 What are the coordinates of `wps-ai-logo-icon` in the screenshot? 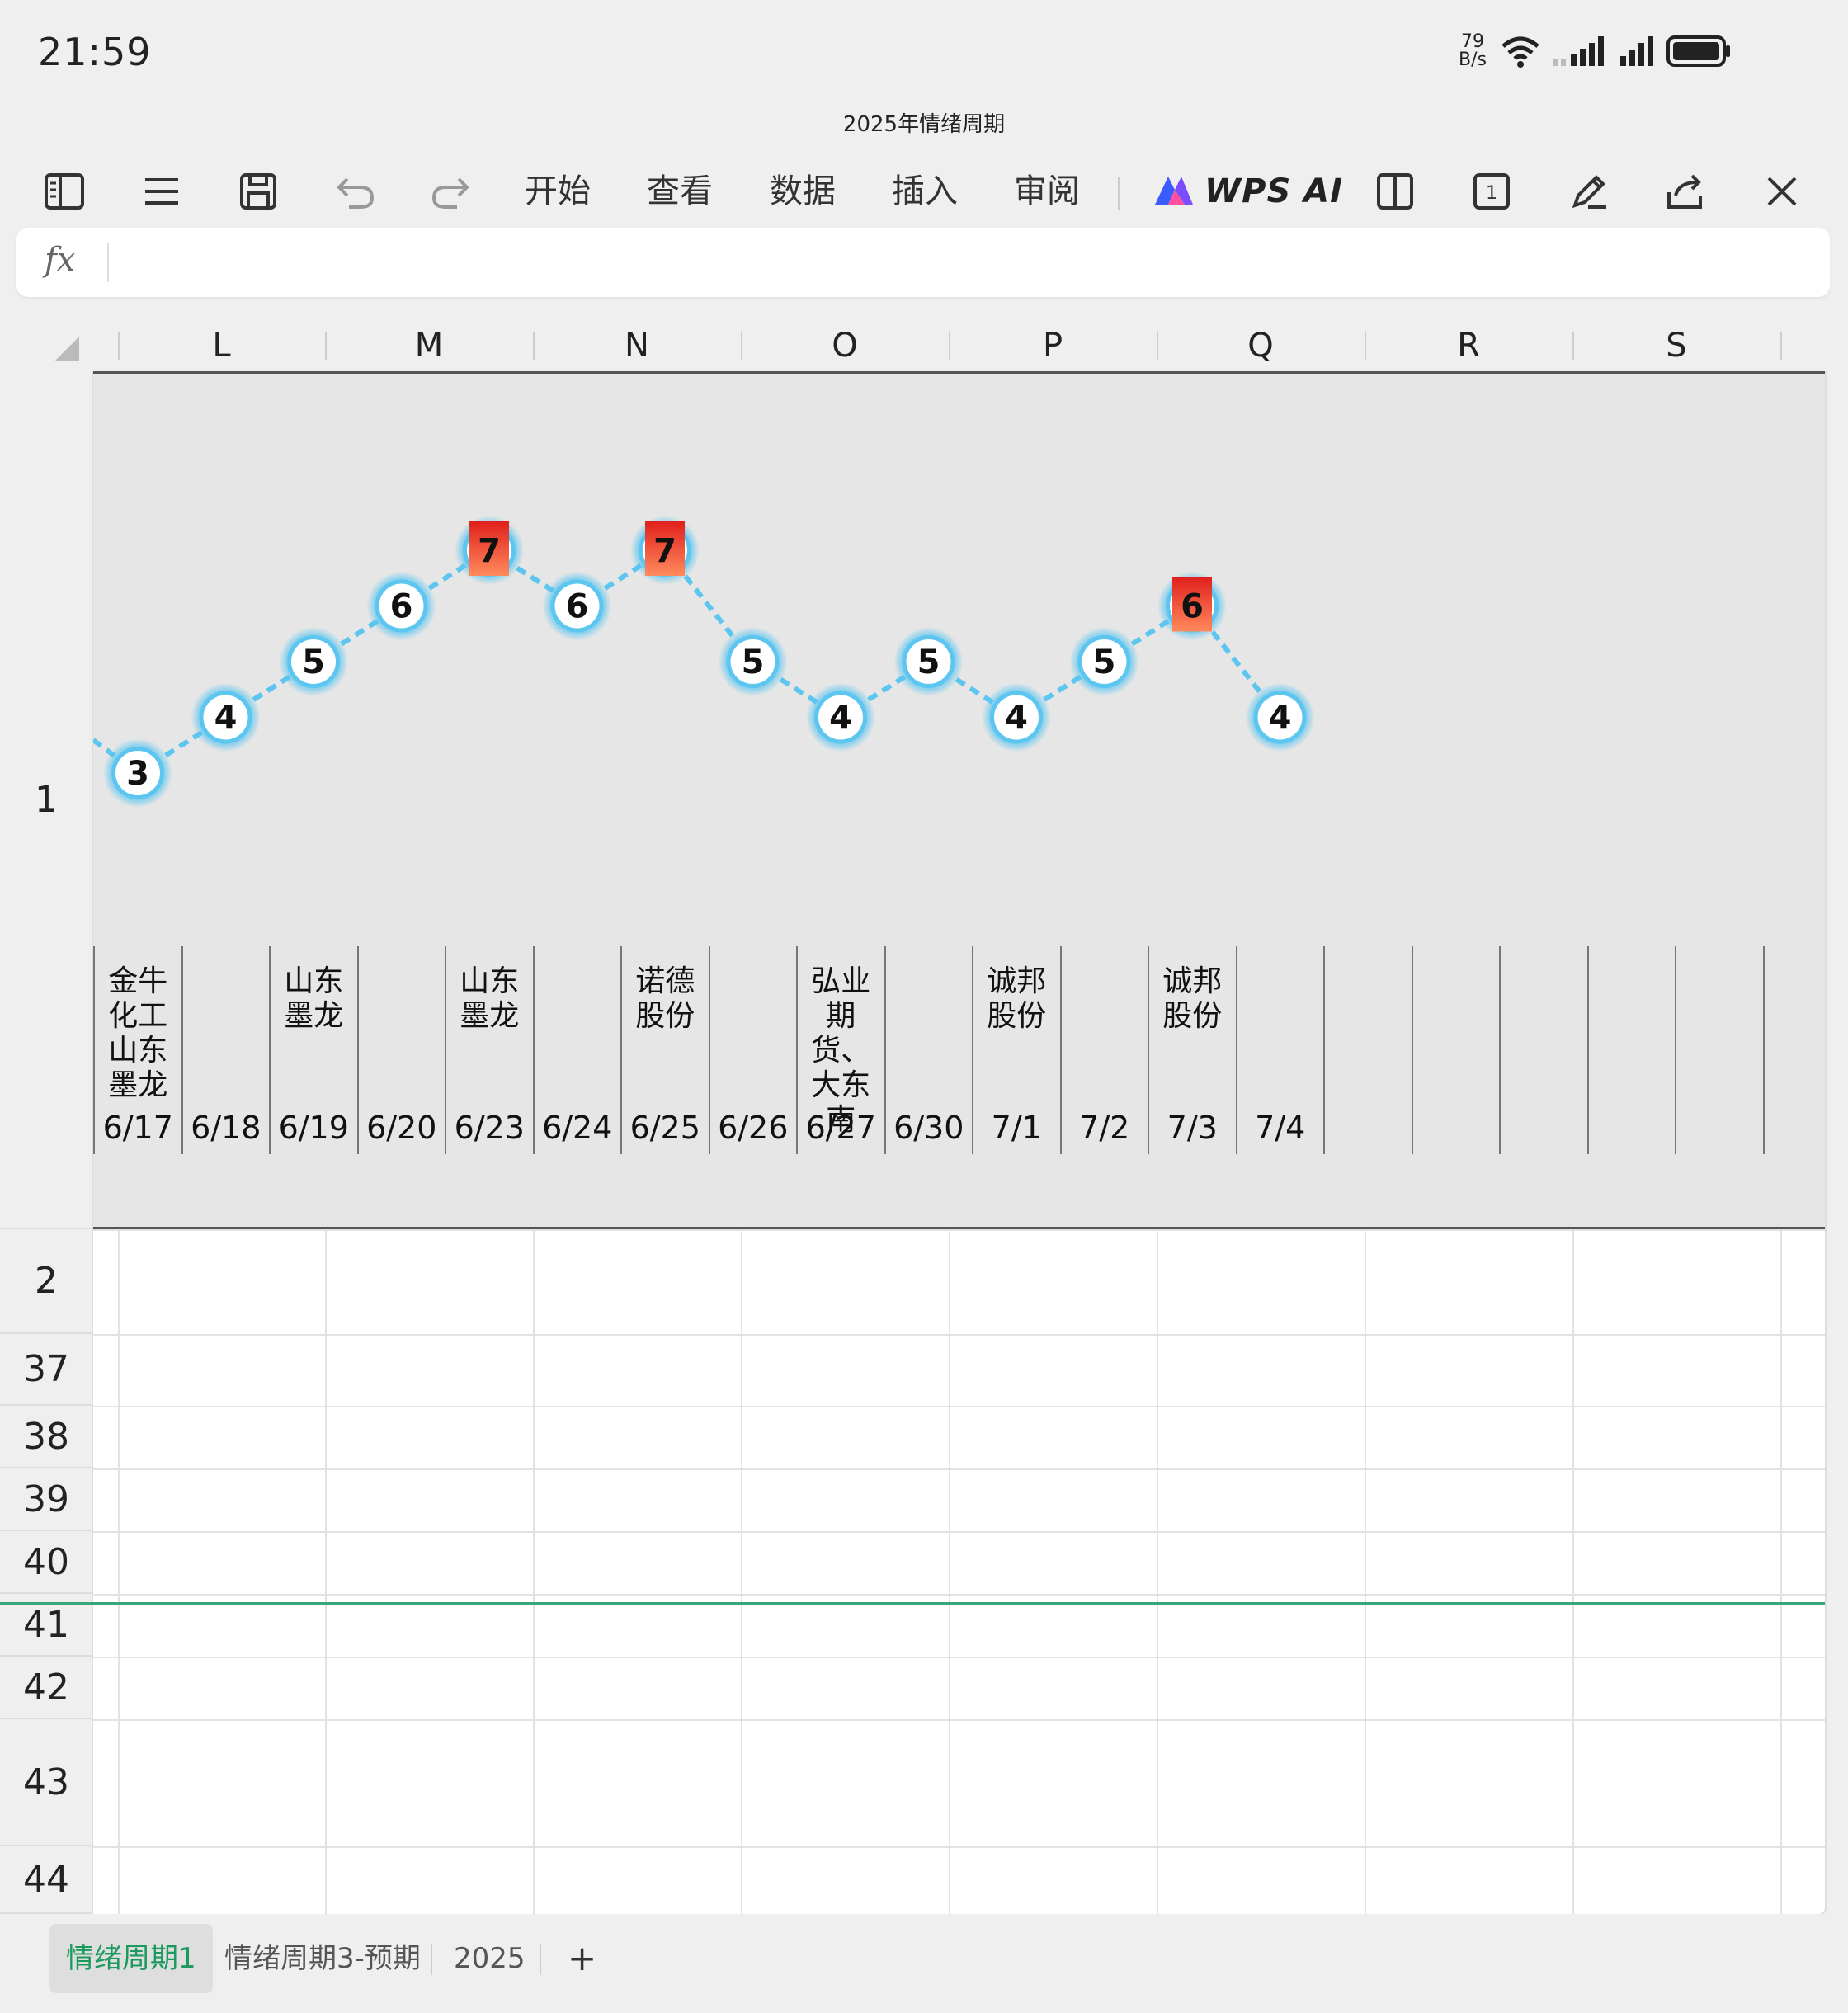 It's located at (1175, 191).